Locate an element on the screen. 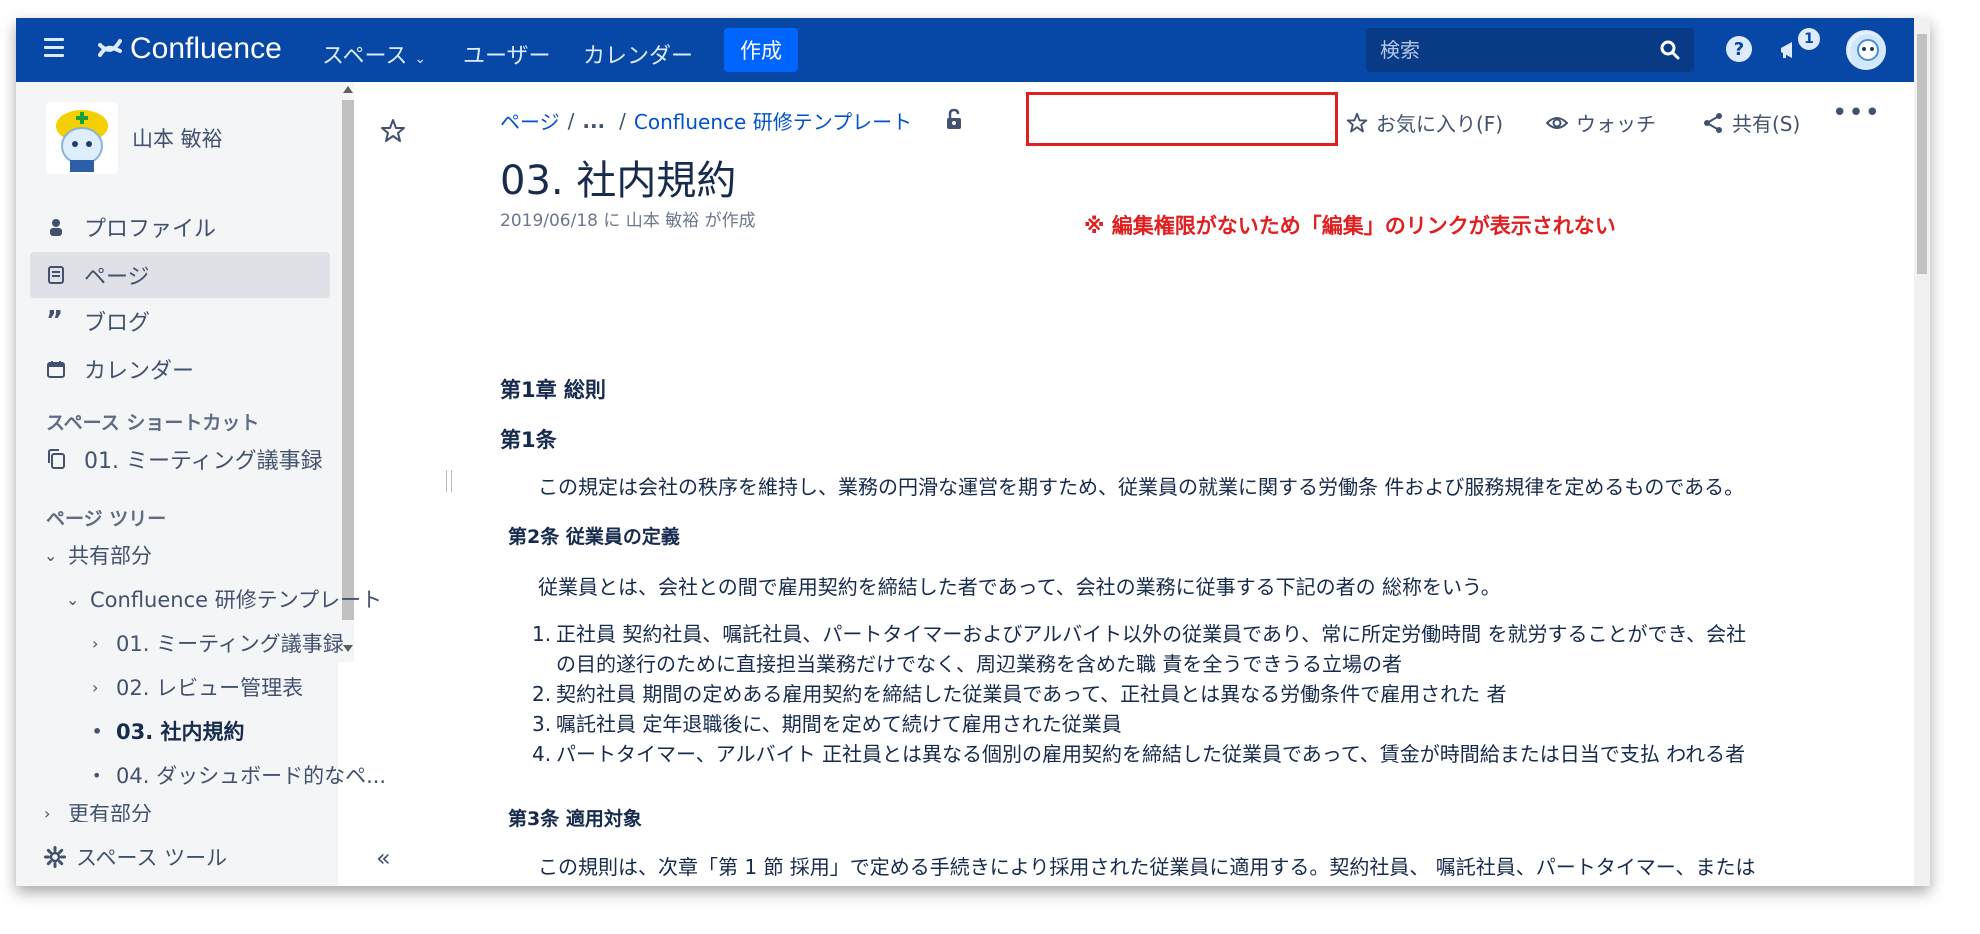 The height and width of the screenshot is (934, 1980). shortcut-label: 01. ミーティング議事録 is located at coordinates (203, 461).